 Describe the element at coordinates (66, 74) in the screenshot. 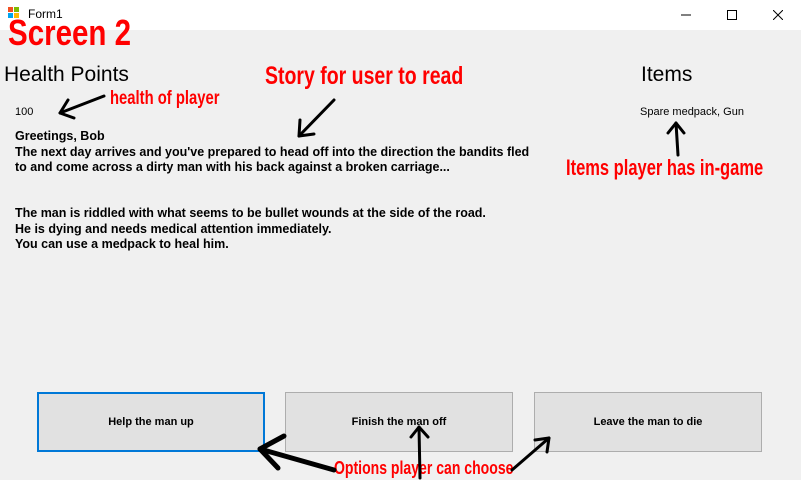

I see `health-heading: Health Points` at that location.